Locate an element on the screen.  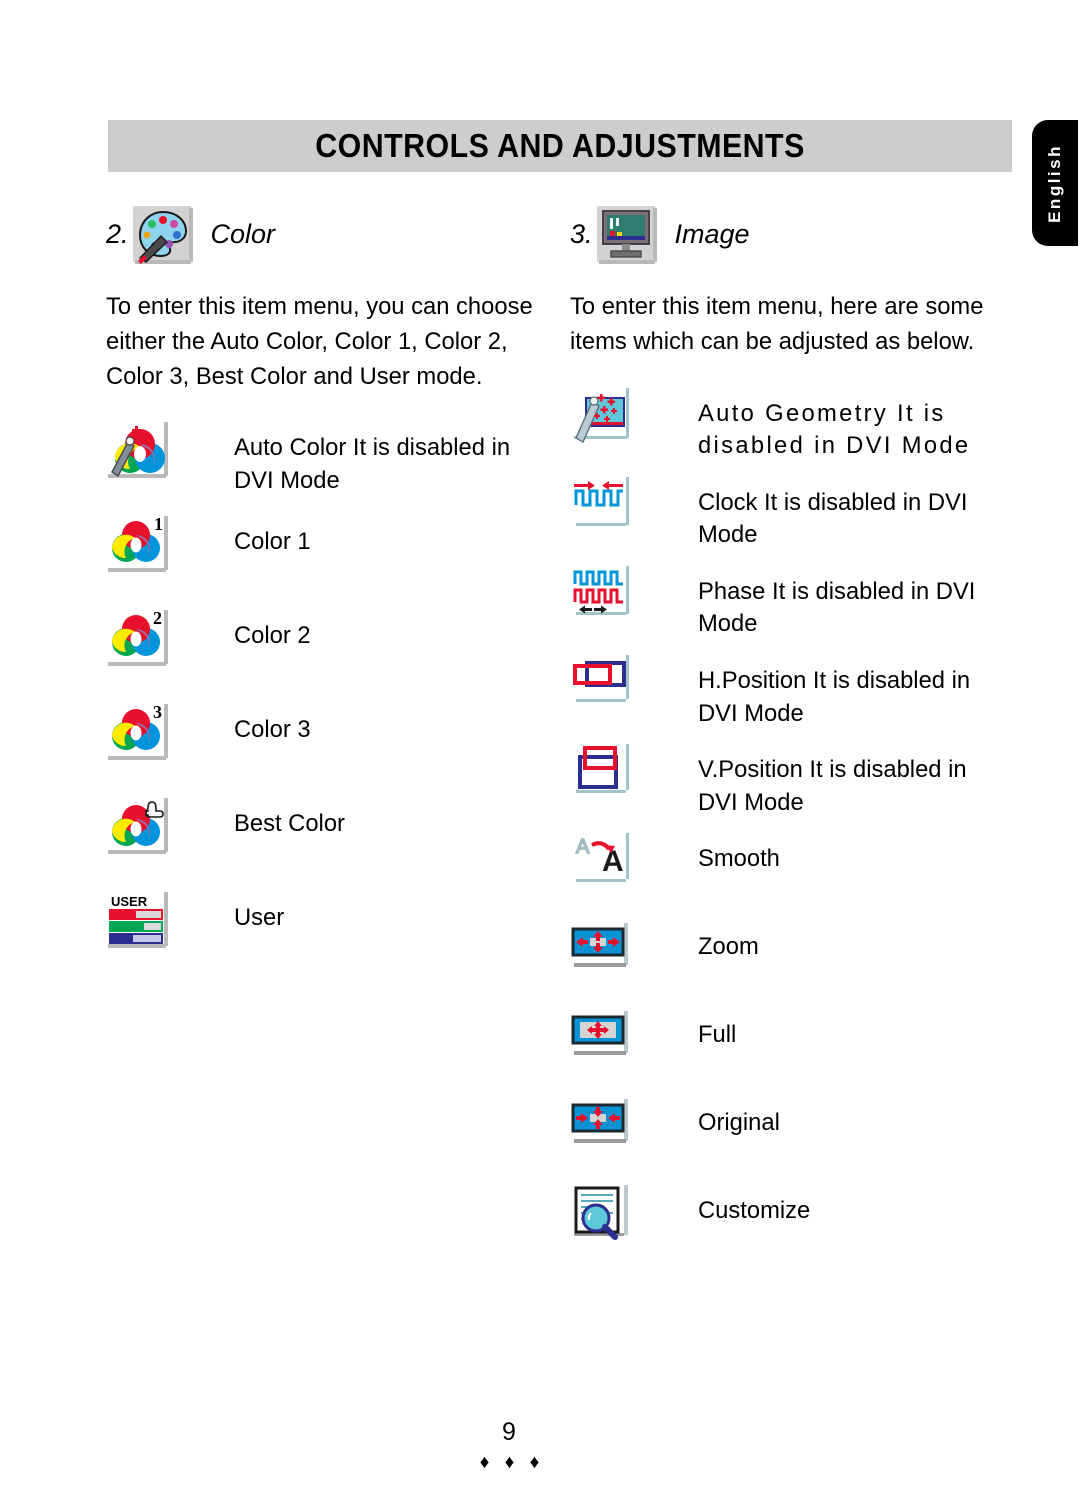
best-color-icon is located at coordinates (138, 826).